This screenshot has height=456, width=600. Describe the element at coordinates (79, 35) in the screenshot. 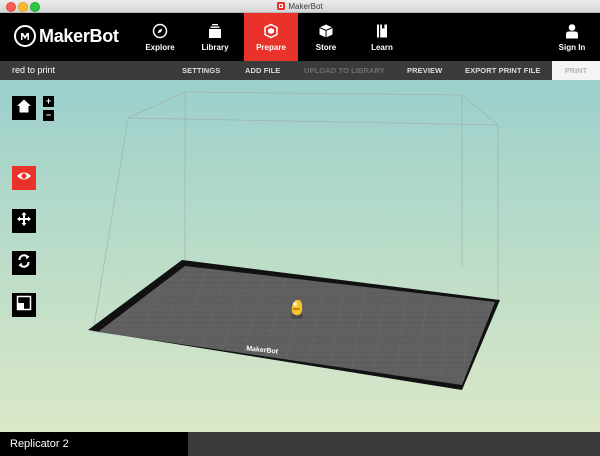

I see `logo-text: MakerBot` at that location.